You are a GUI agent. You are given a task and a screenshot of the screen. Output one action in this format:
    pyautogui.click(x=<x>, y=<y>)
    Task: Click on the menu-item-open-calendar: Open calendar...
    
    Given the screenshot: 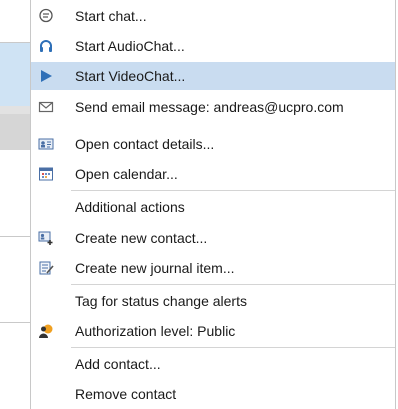 What is the action you would take?
    pyautogui.click(x=213, y=174)
    